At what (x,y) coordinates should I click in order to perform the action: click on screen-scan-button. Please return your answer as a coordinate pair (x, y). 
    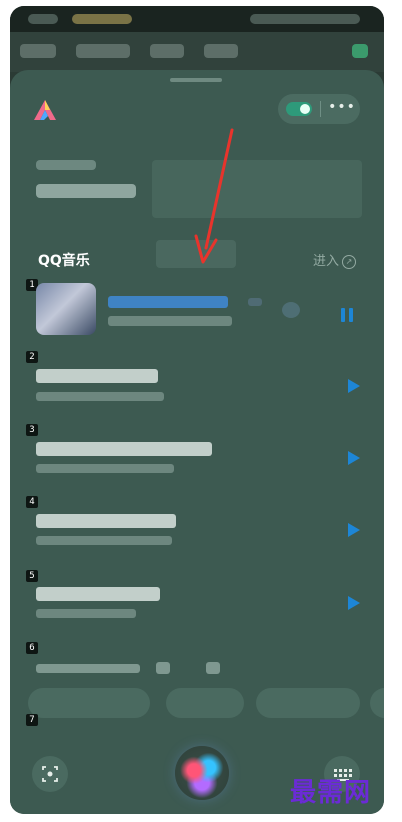
    Looking at the image, I should click on (50, 774).